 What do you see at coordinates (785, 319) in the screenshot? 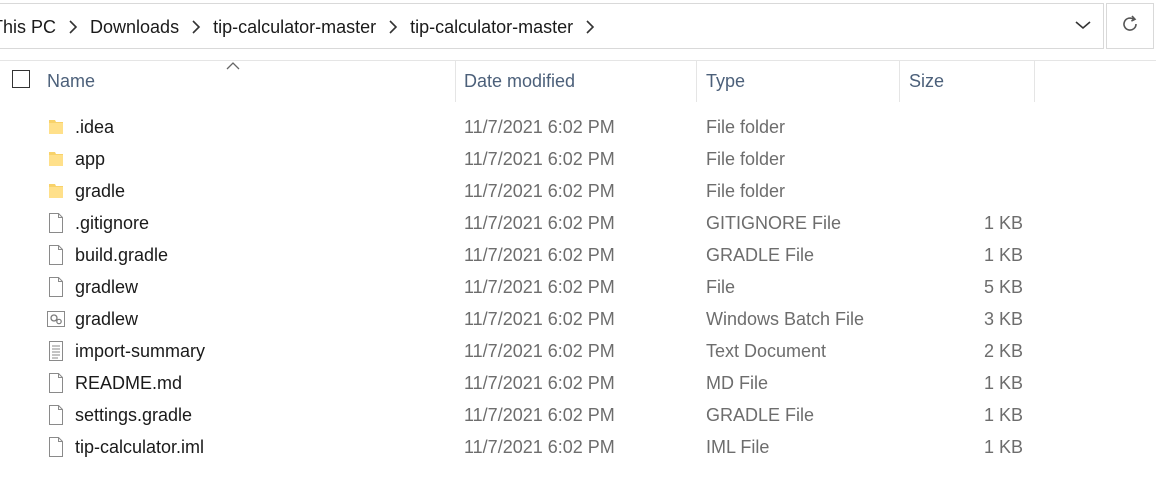
I see `file-type: Windows Batch File` at bounding box center [785, 319].